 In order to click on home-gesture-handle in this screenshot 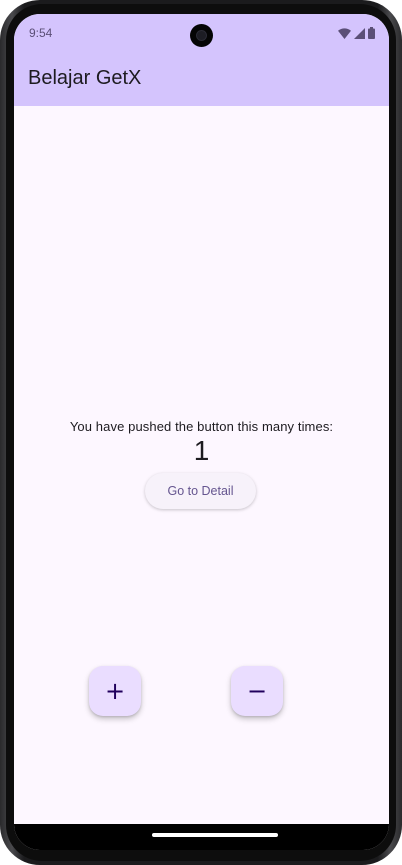, I will do `click(215, 835)`.